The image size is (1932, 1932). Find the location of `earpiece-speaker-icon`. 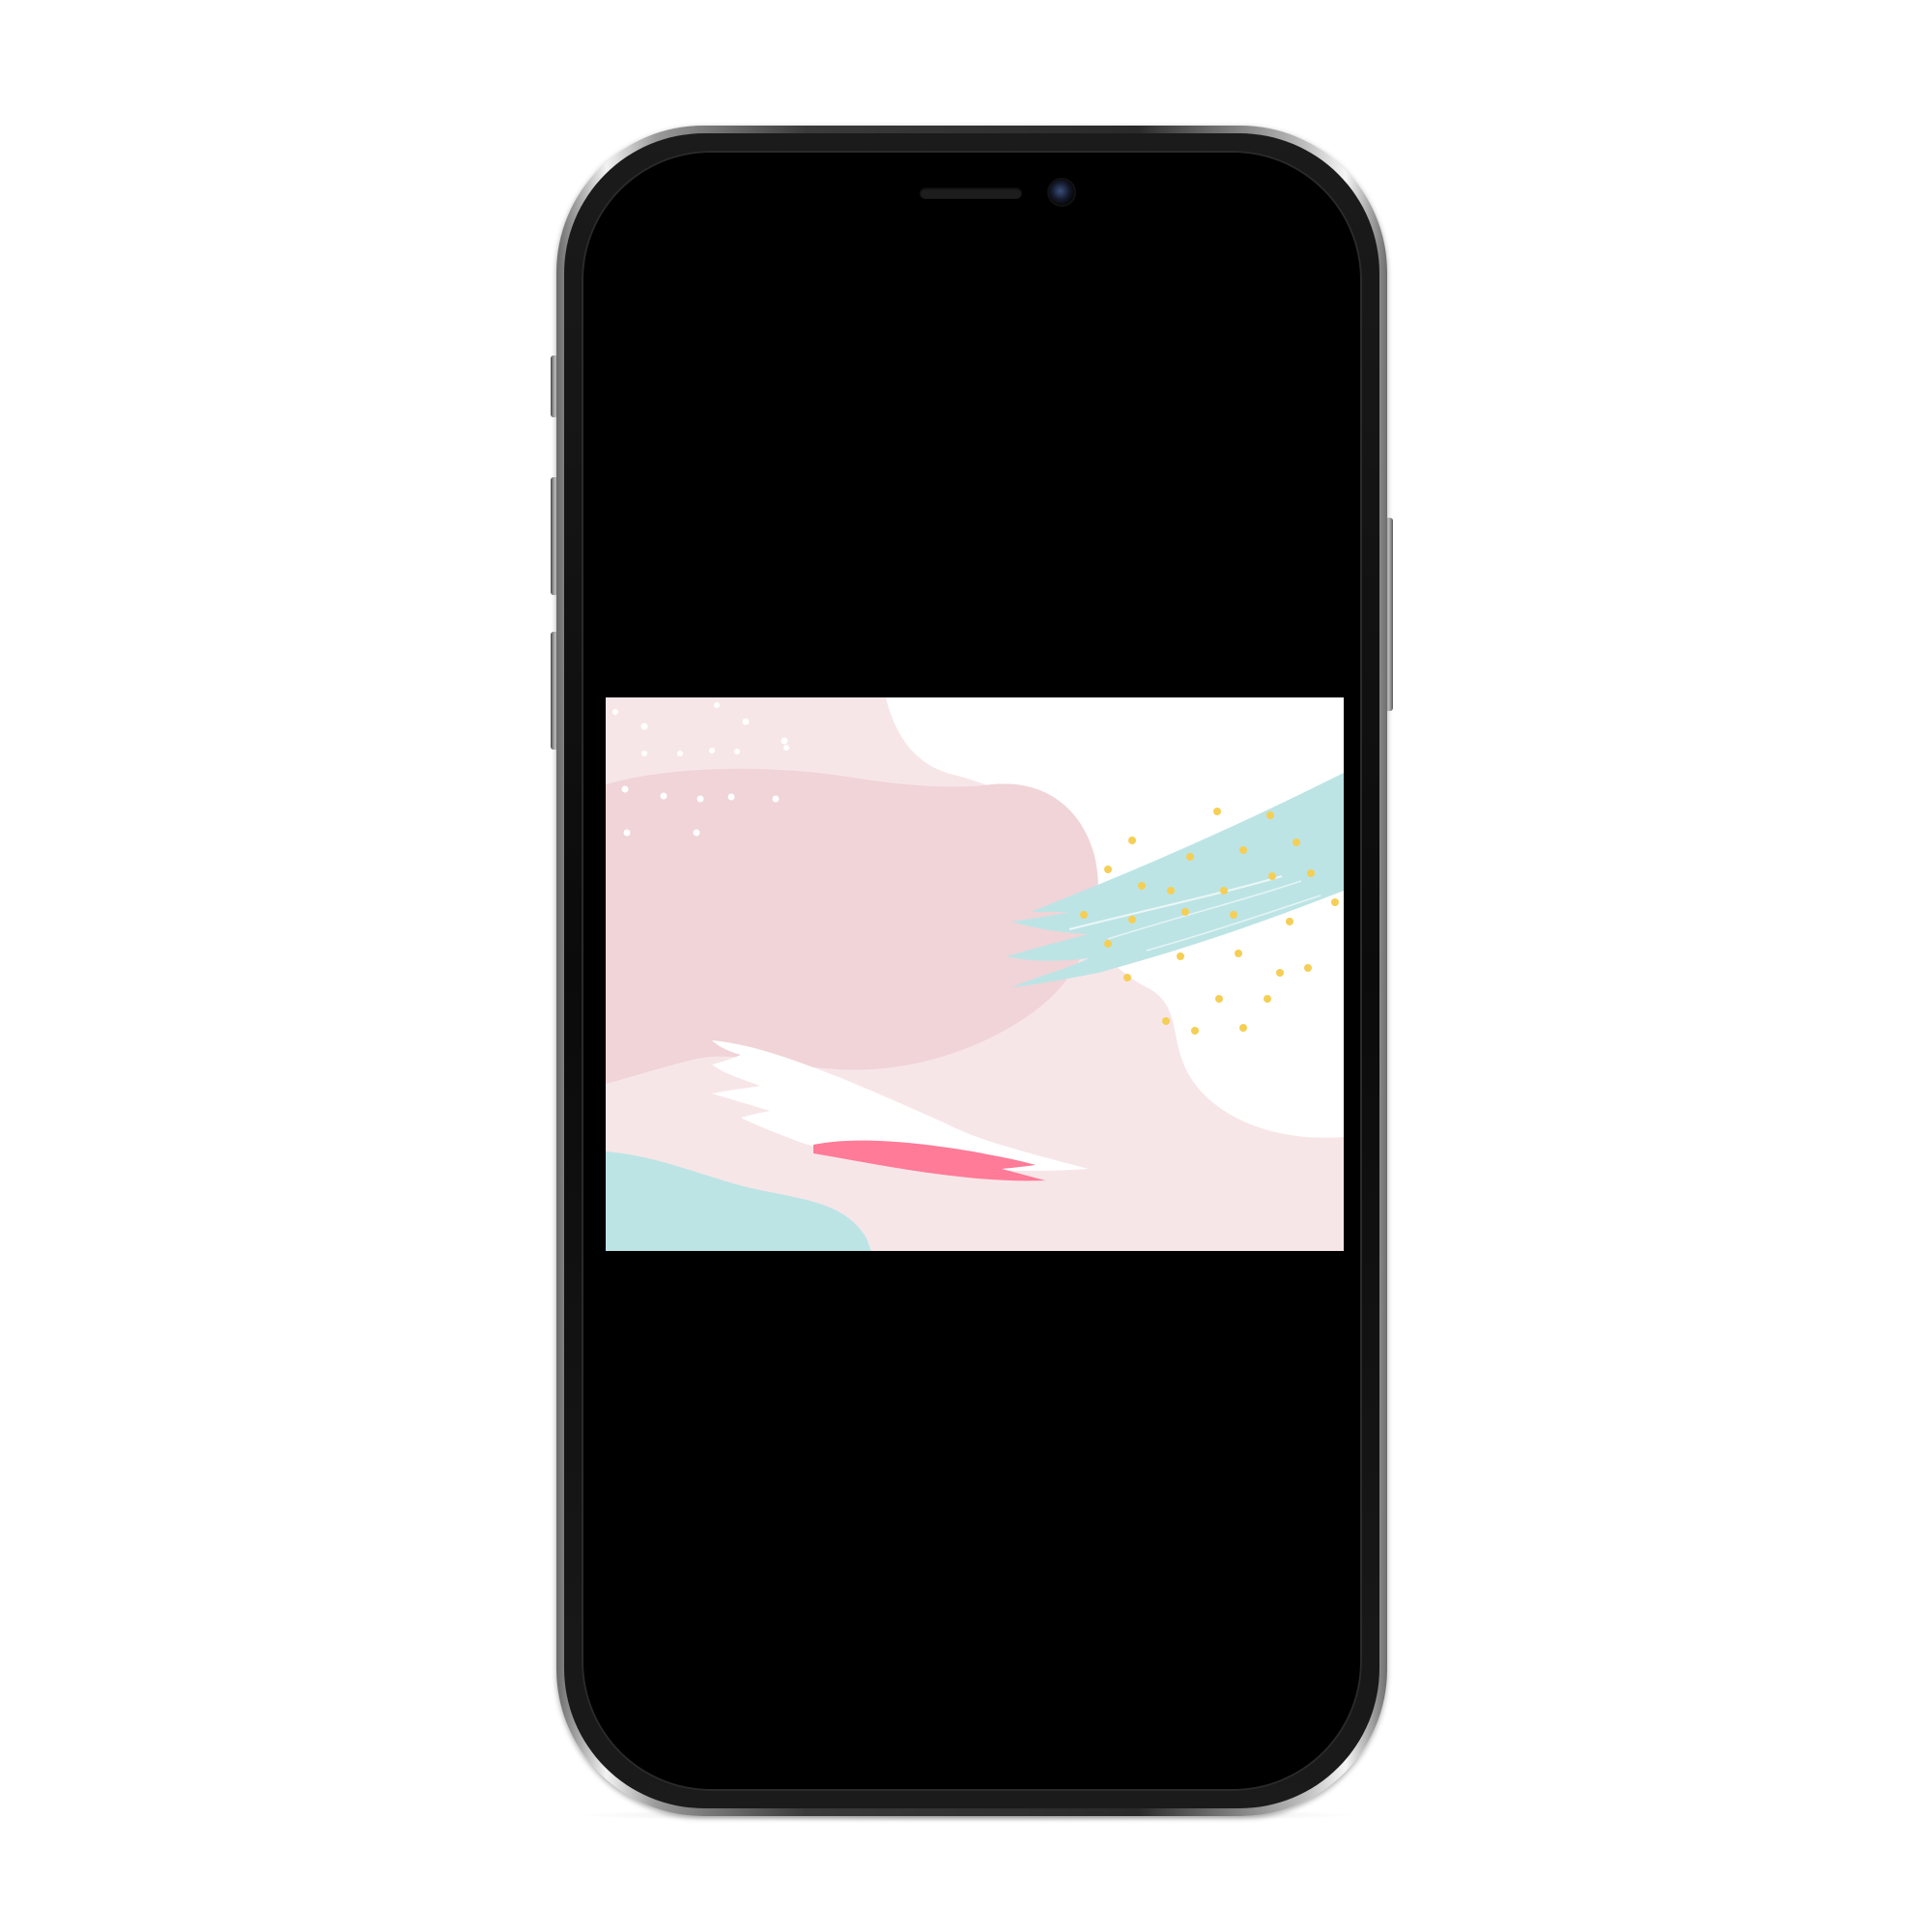

earpiece-speaker-icon is located at coordinates (971, 193).